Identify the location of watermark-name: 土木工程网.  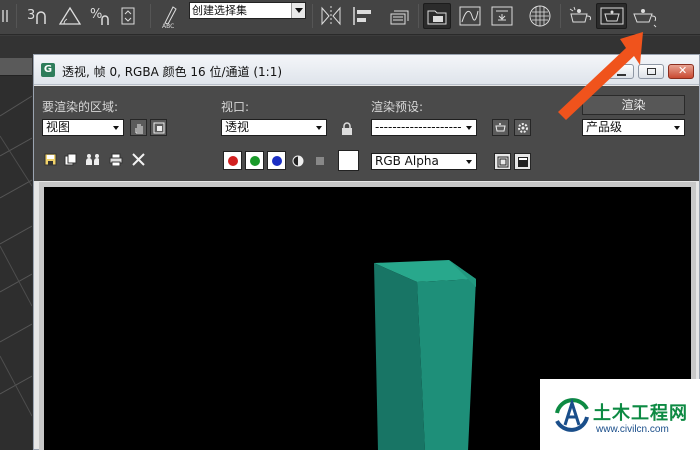
(640, 413).